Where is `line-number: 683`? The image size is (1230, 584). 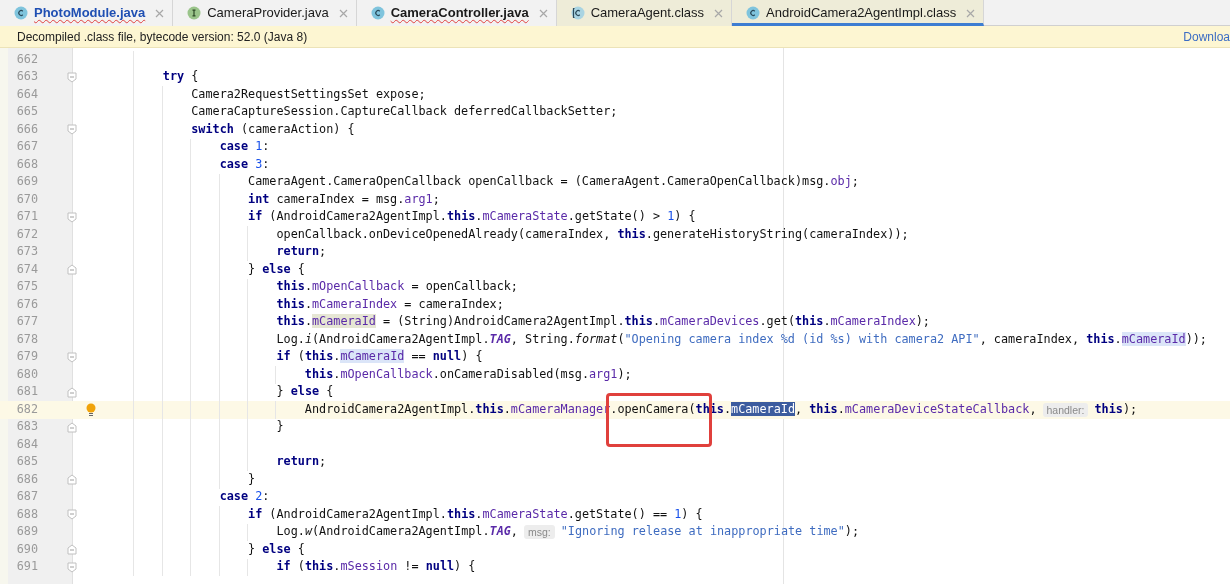
line-number: 683 is located at coordinates (27, 427).